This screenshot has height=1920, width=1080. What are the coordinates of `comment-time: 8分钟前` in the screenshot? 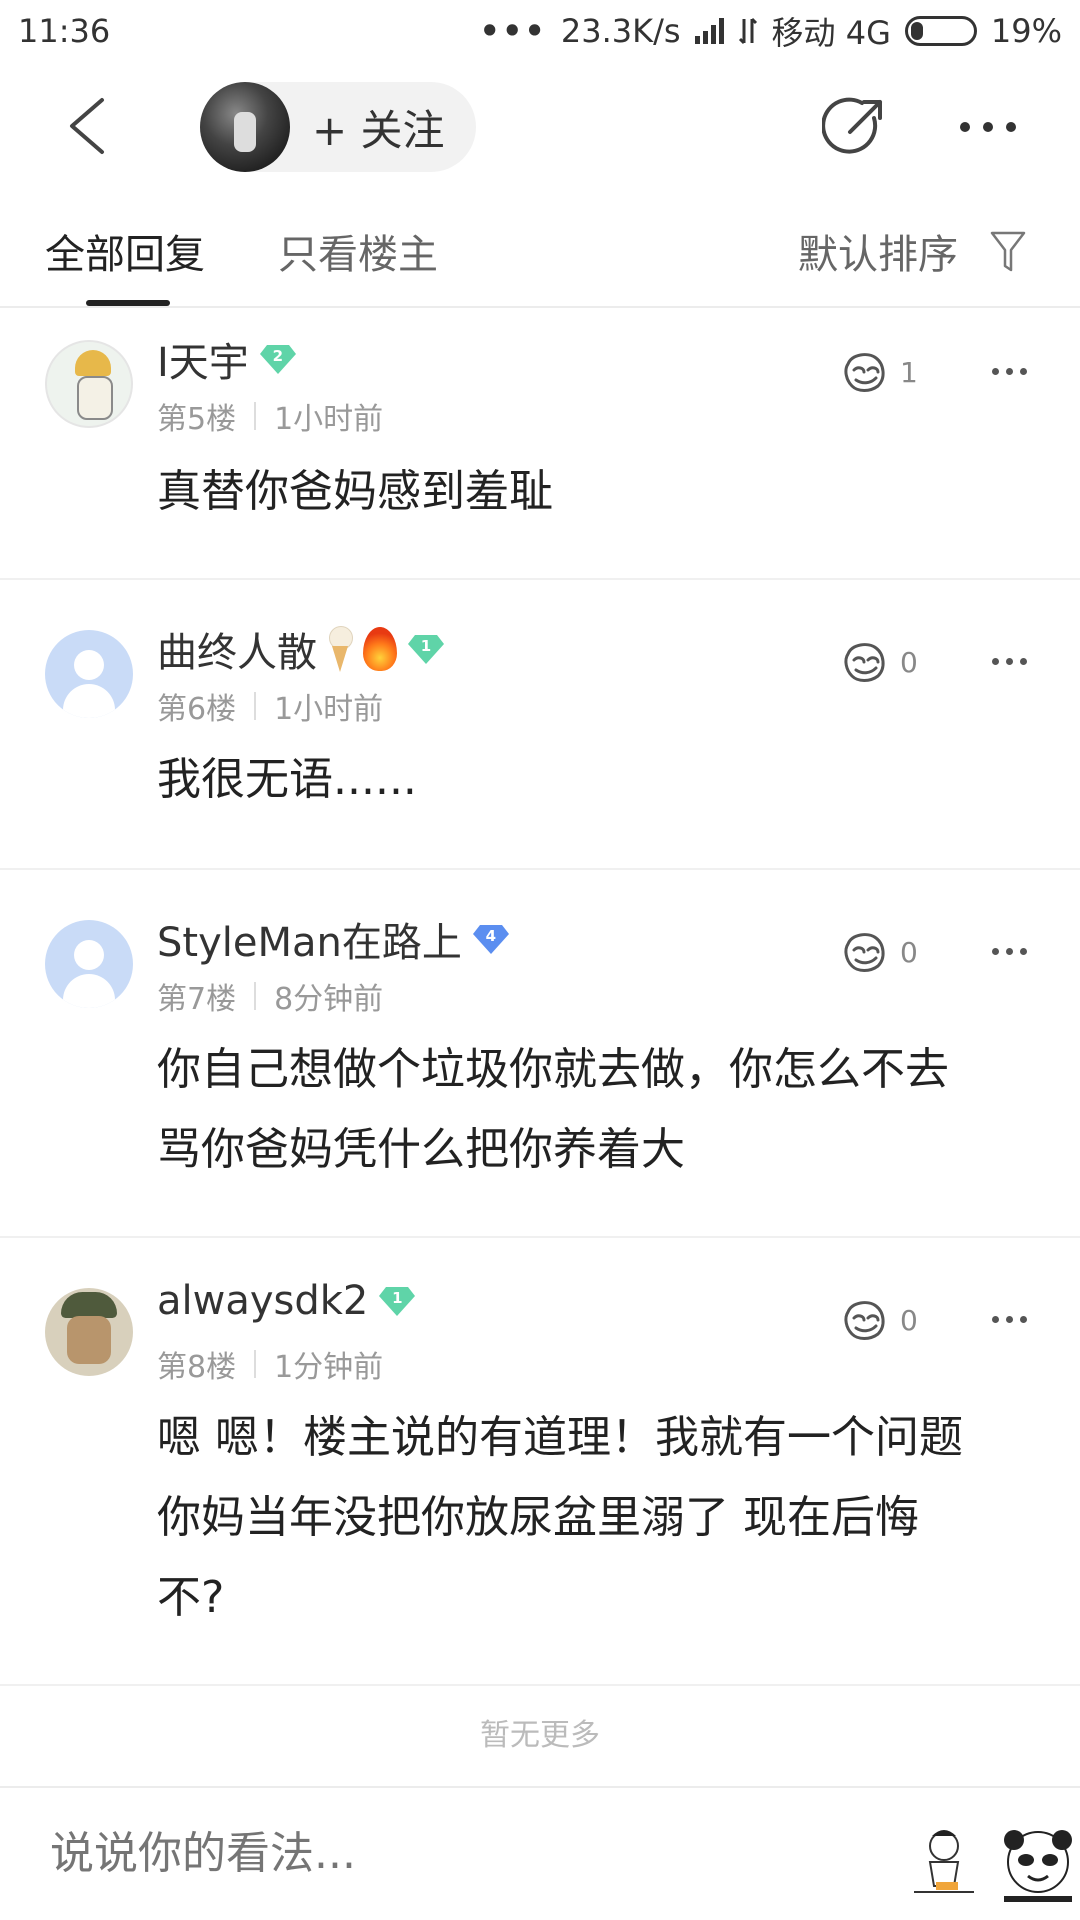 It's located at (329, 999).